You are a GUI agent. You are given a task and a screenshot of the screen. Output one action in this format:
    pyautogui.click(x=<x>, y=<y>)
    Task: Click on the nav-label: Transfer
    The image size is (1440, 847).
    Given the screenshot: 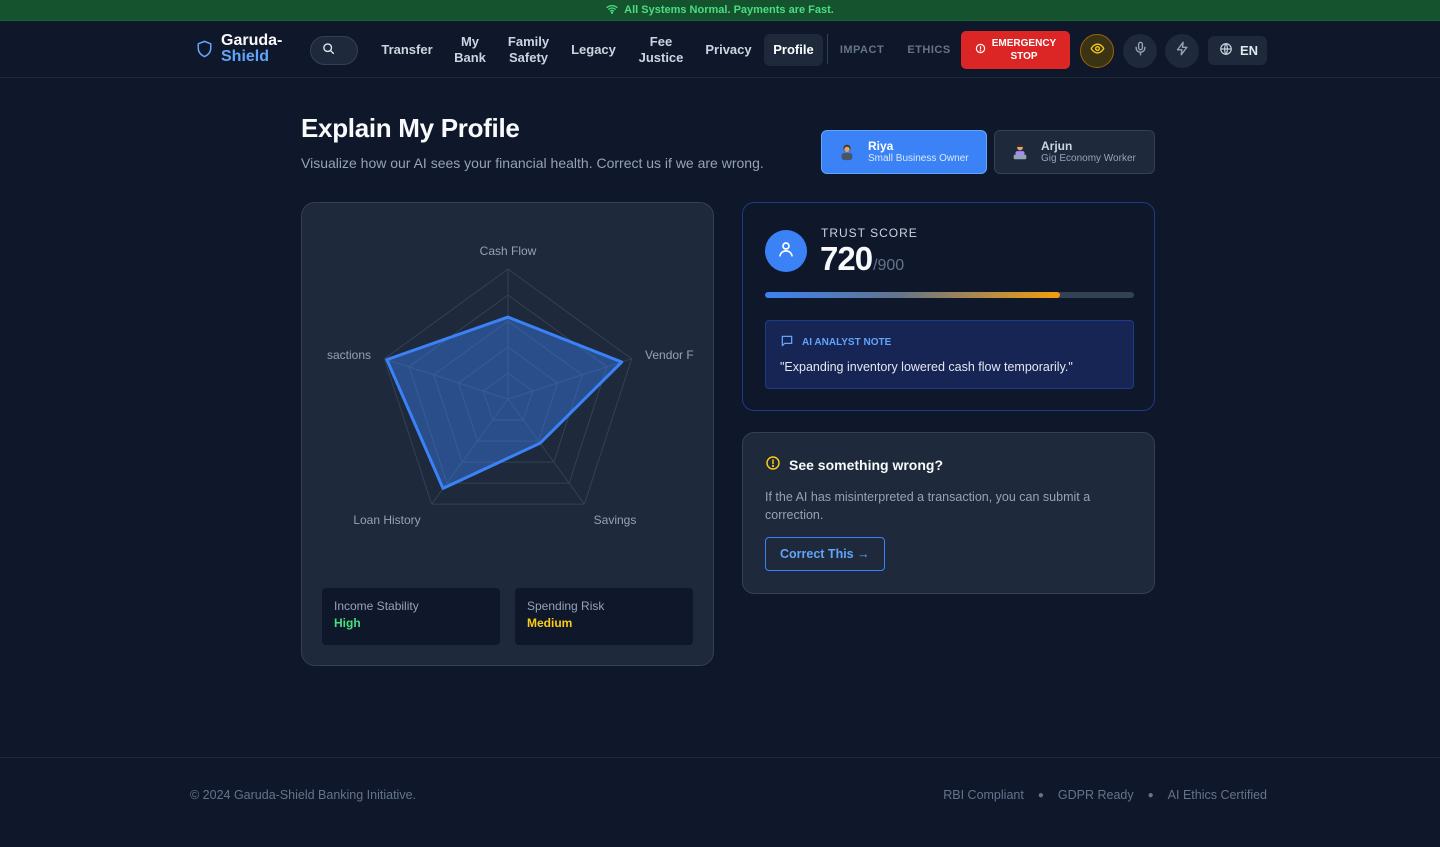 What is the action you would take?
    pyautogui.click(x=407, y=49)
    